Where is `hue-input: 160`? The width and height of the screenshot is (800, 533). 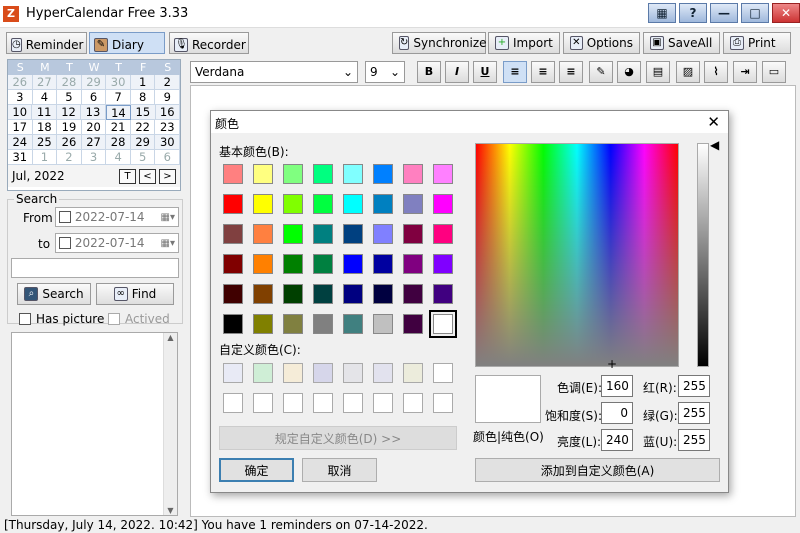 hue-input: 160 is located at coordinates (617, 386).